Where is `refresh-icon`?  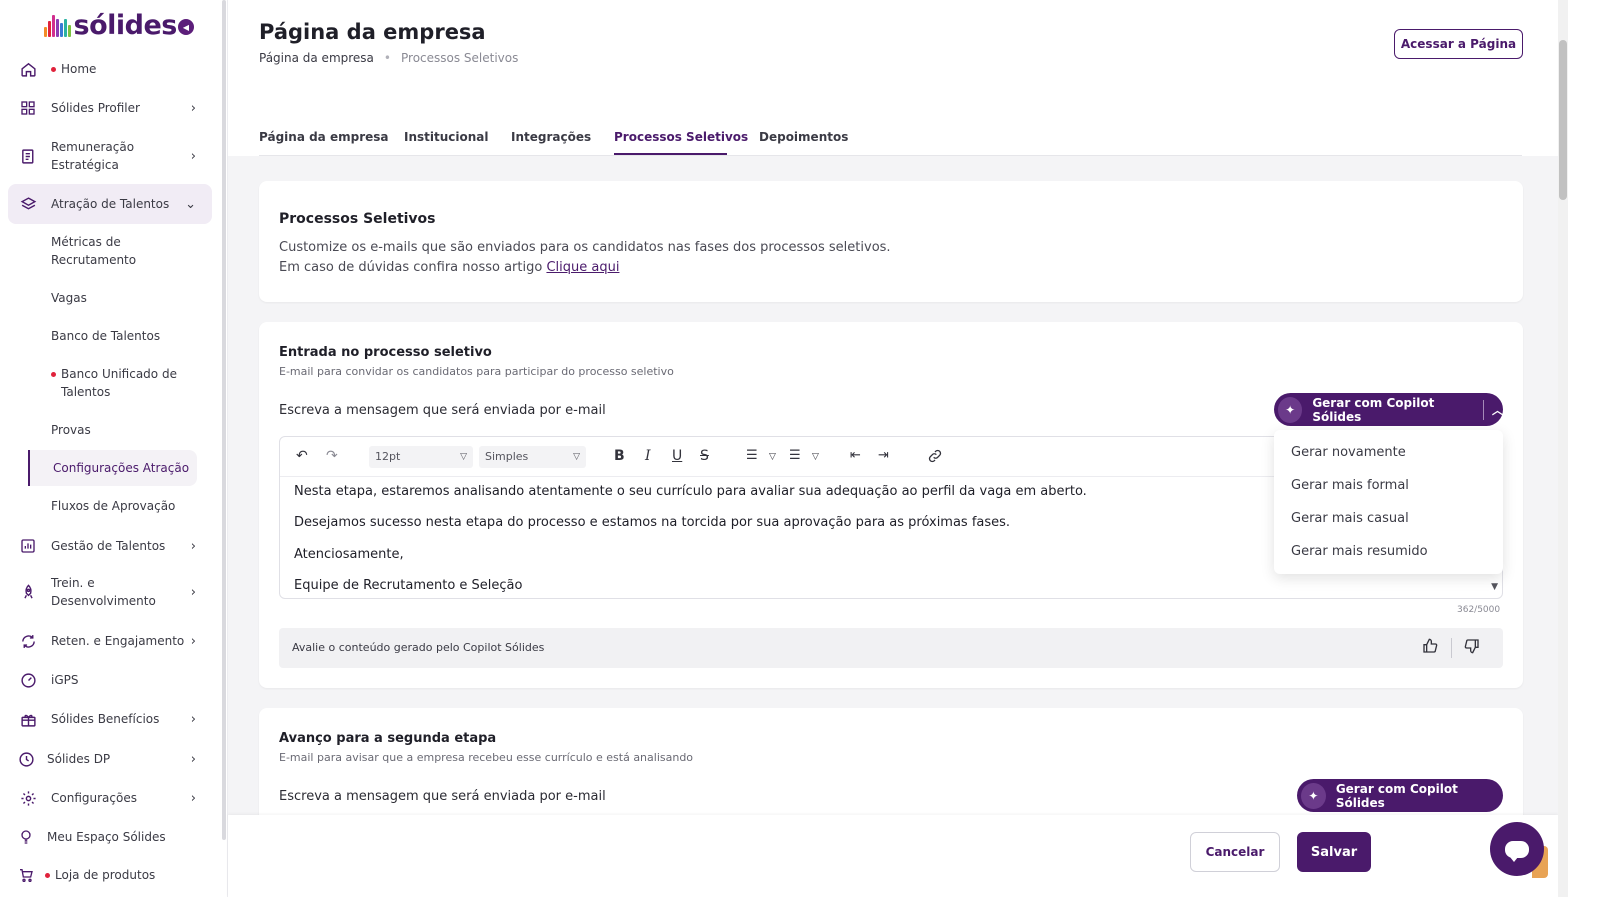 refresh-icon is located at coordinates (28, 641).